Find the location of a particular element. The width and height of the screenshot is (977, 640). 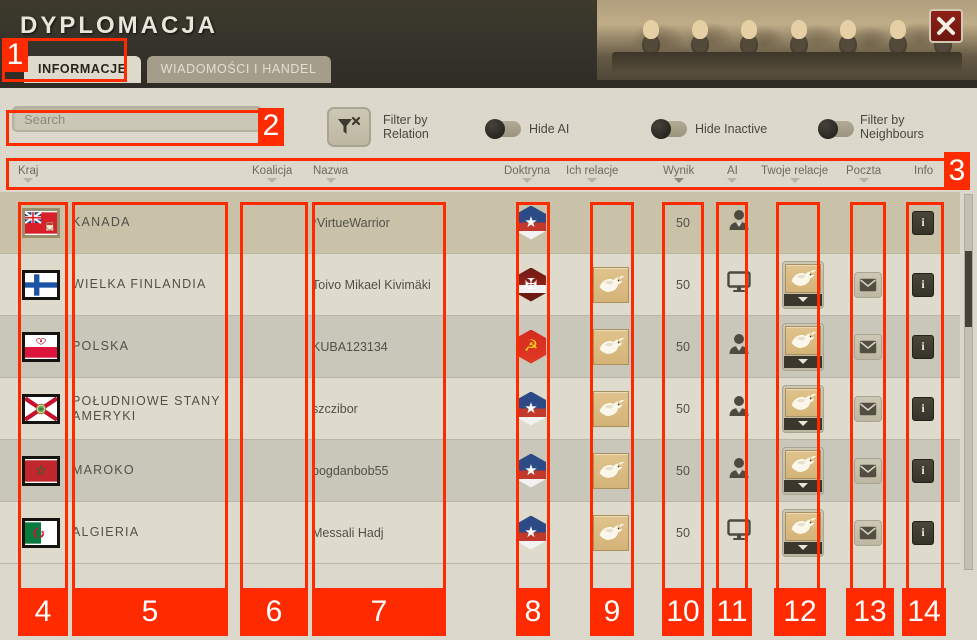

score-value: 50 is located at coordinates (683, 346).